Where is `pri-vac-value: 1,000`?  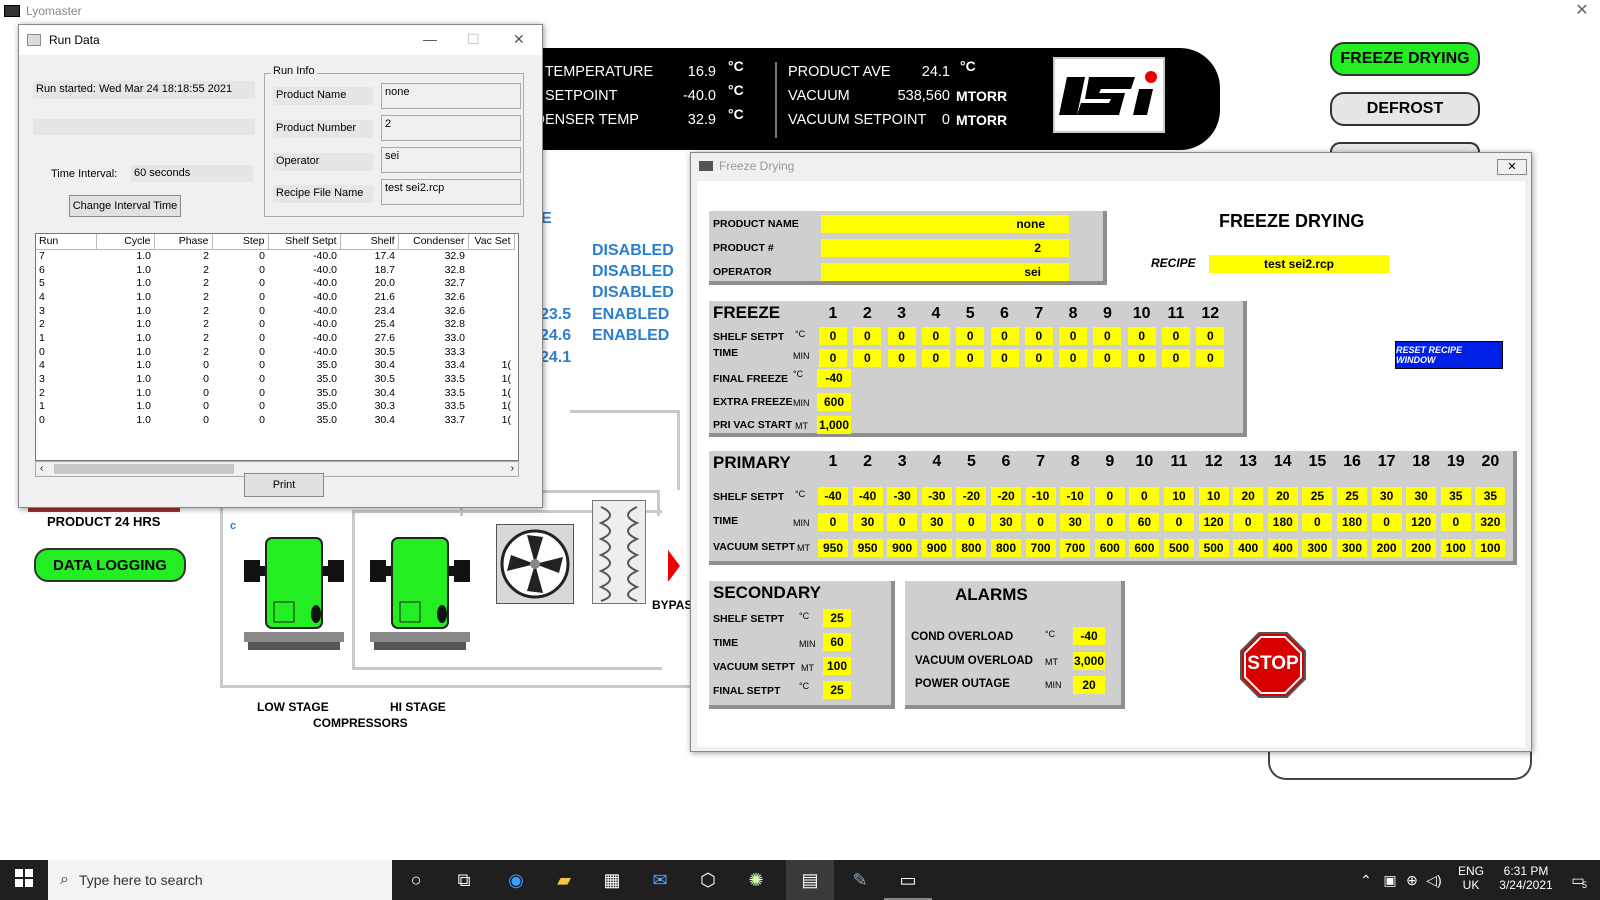
pri-vac-value: 1,000 is located at coordinates (834, 425).